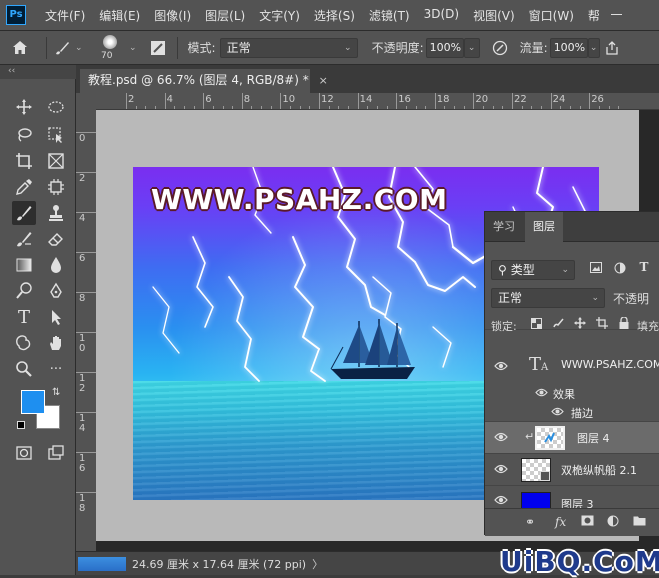 This screenshot has width=659, height=578. I want to click on lock-transparent-icon, so click(536, 325).